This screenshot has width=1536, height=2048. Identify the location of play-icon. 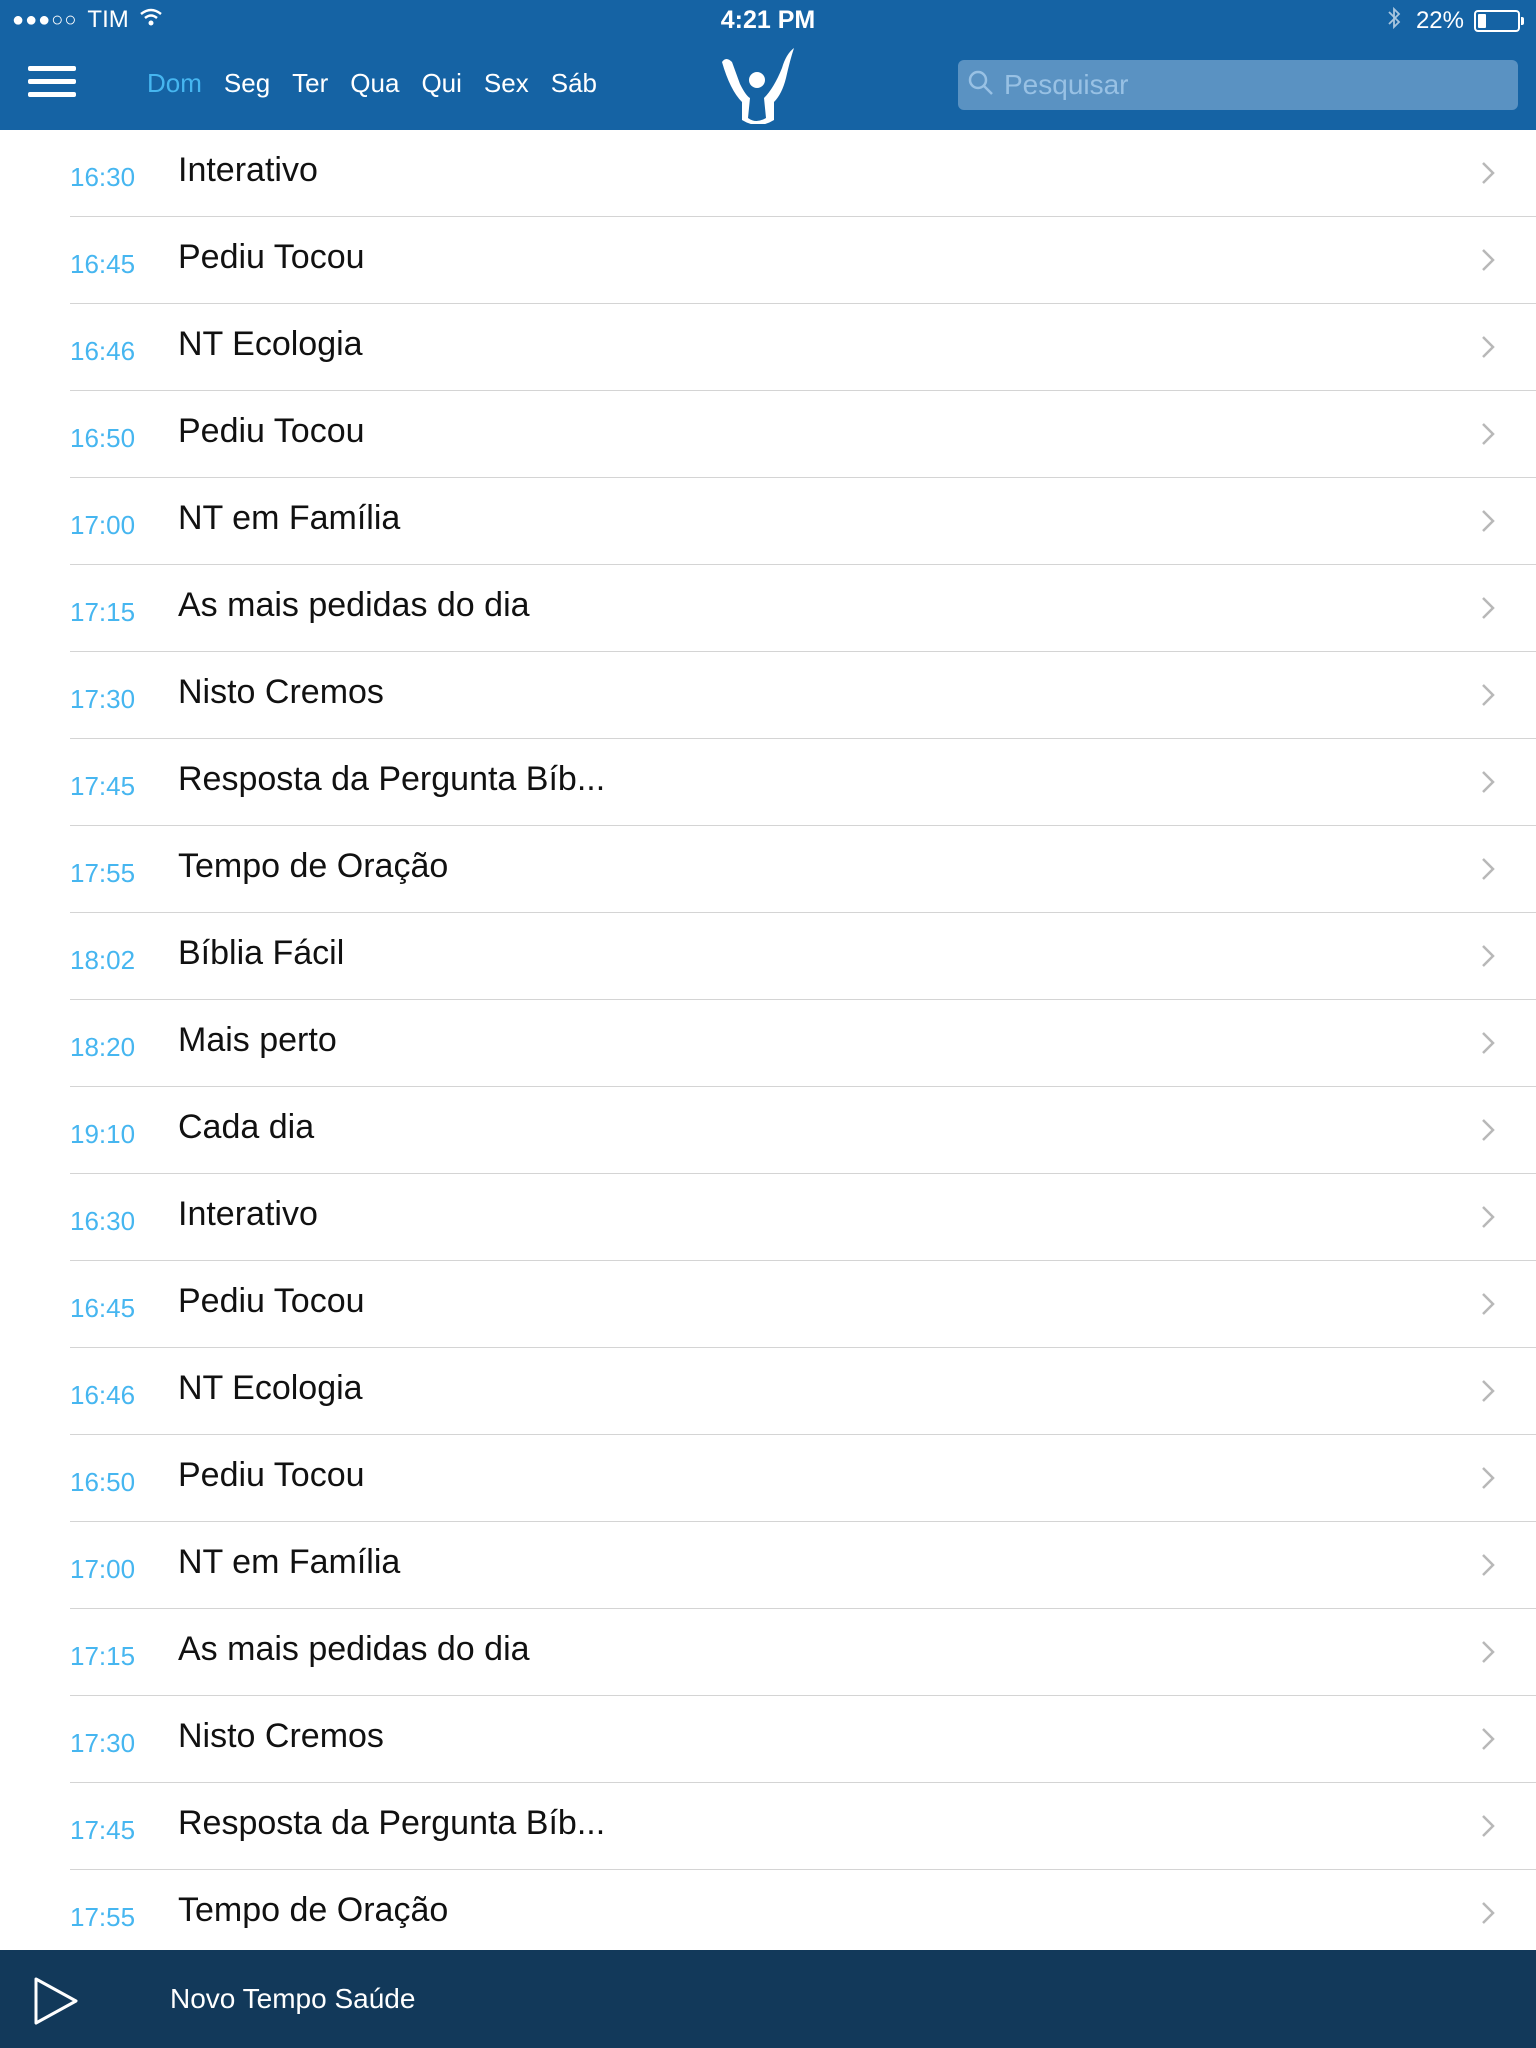
(56, 2003).